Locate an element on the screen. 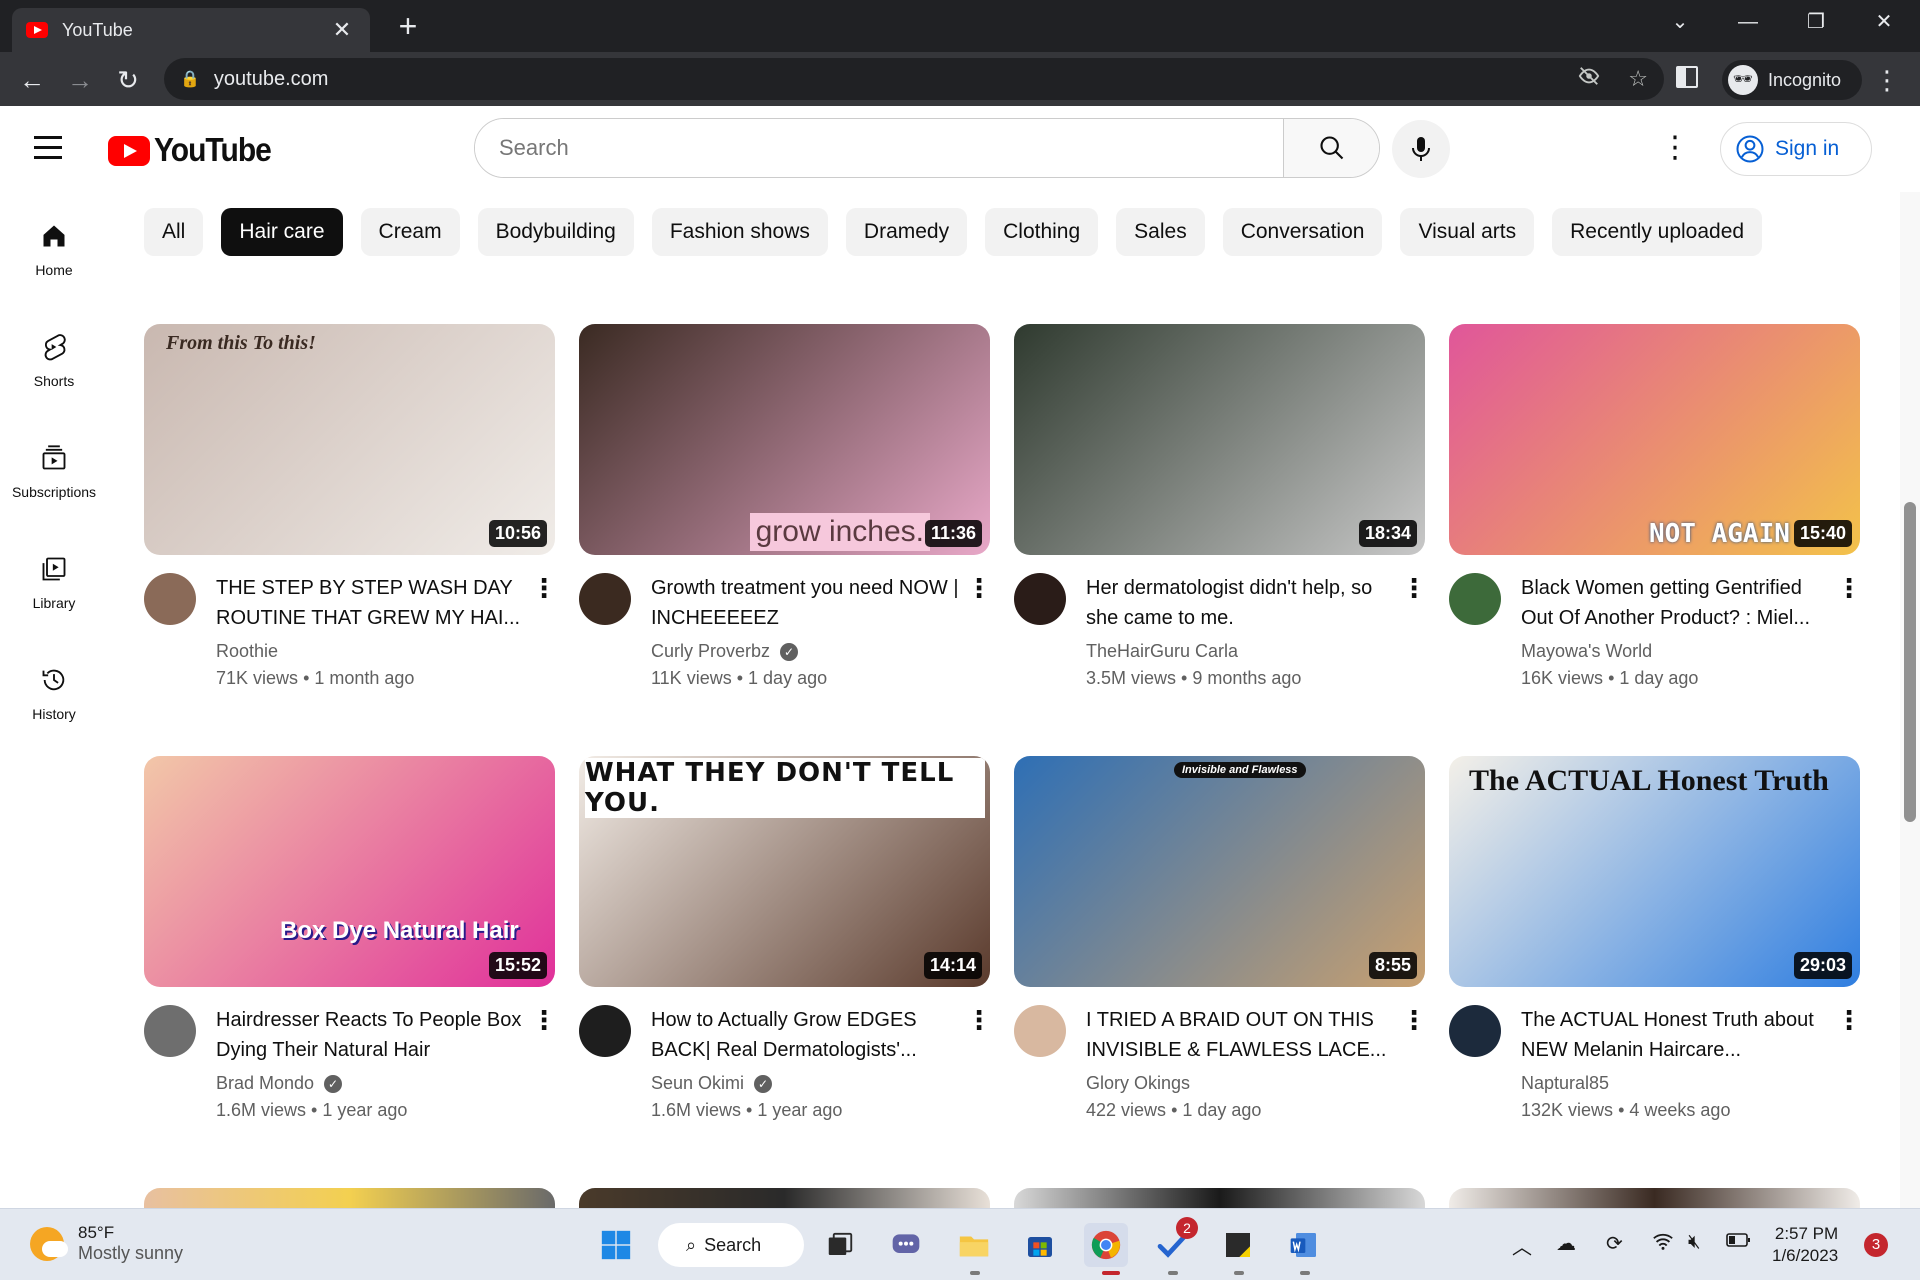 The image size is (1920, 1280). task-view-button is located at coordinates (840, 1245).